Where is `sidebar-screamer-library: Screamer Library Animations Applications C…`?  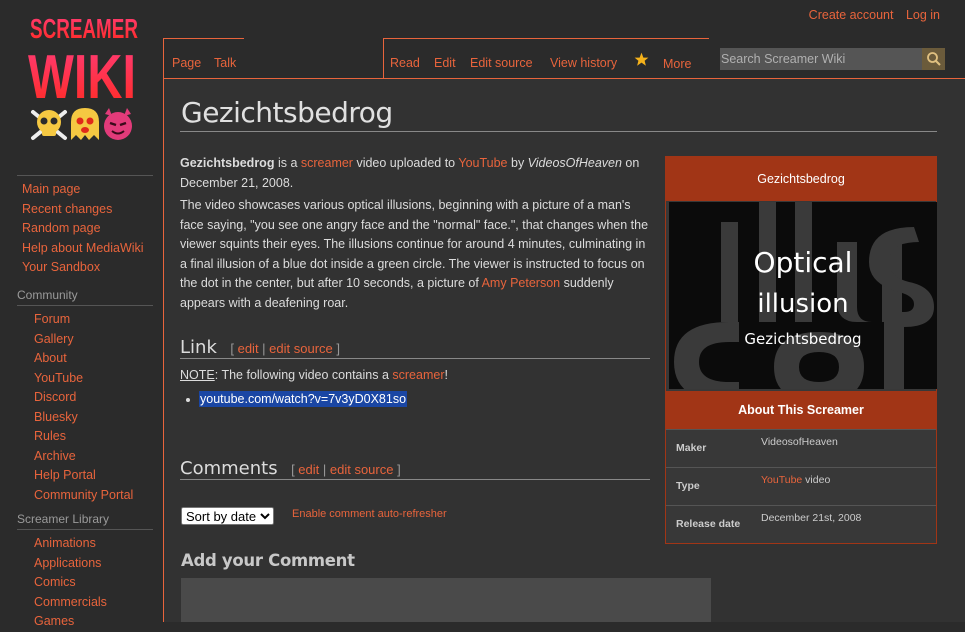
sidebar-screamer-library: Screamer Library Animations Applications C… is located at coordinates (85, 572).